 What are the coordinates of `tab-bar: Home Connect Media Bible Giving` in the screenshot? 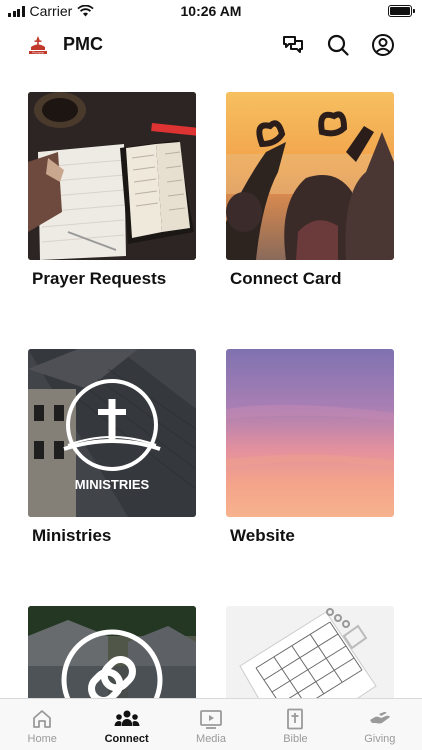 It's located at (211, 724).